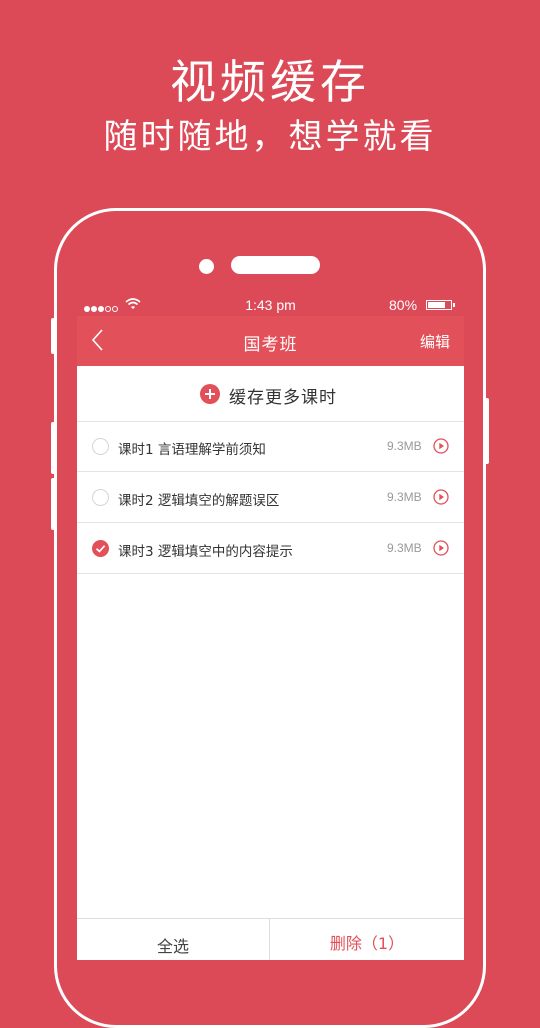  What do you see at coordinates (454, 305) in the screenshot?
I see `battery-tip` at bounding box center [454, 305].